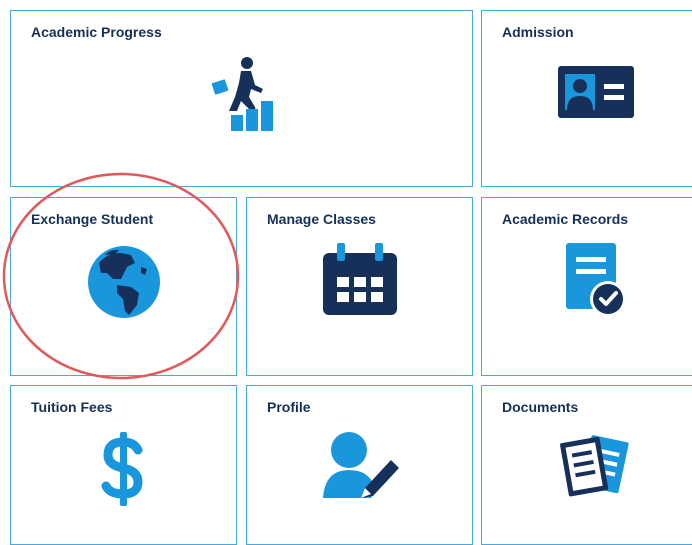 The height and width of the screenshot is (545, 692). I want to click on tile-tuition-fees: Tuition Fees, so click(123, 465).